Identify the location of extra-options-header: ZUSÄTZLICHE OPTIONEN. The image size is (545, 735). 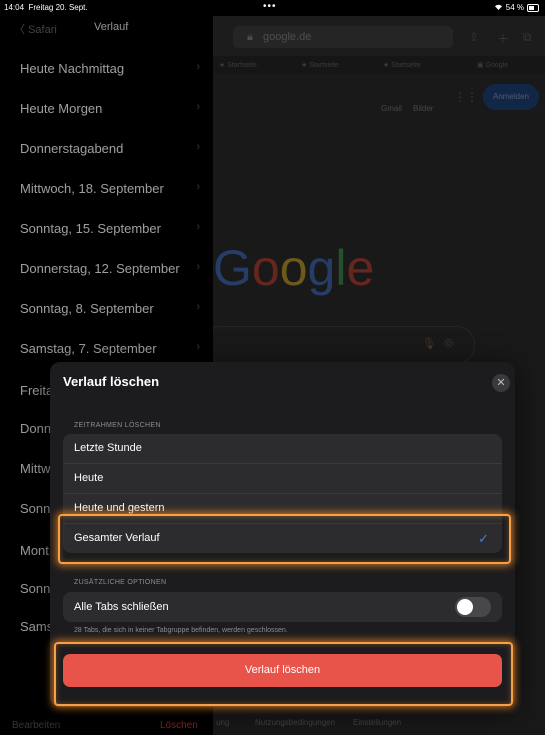
(120, 582).